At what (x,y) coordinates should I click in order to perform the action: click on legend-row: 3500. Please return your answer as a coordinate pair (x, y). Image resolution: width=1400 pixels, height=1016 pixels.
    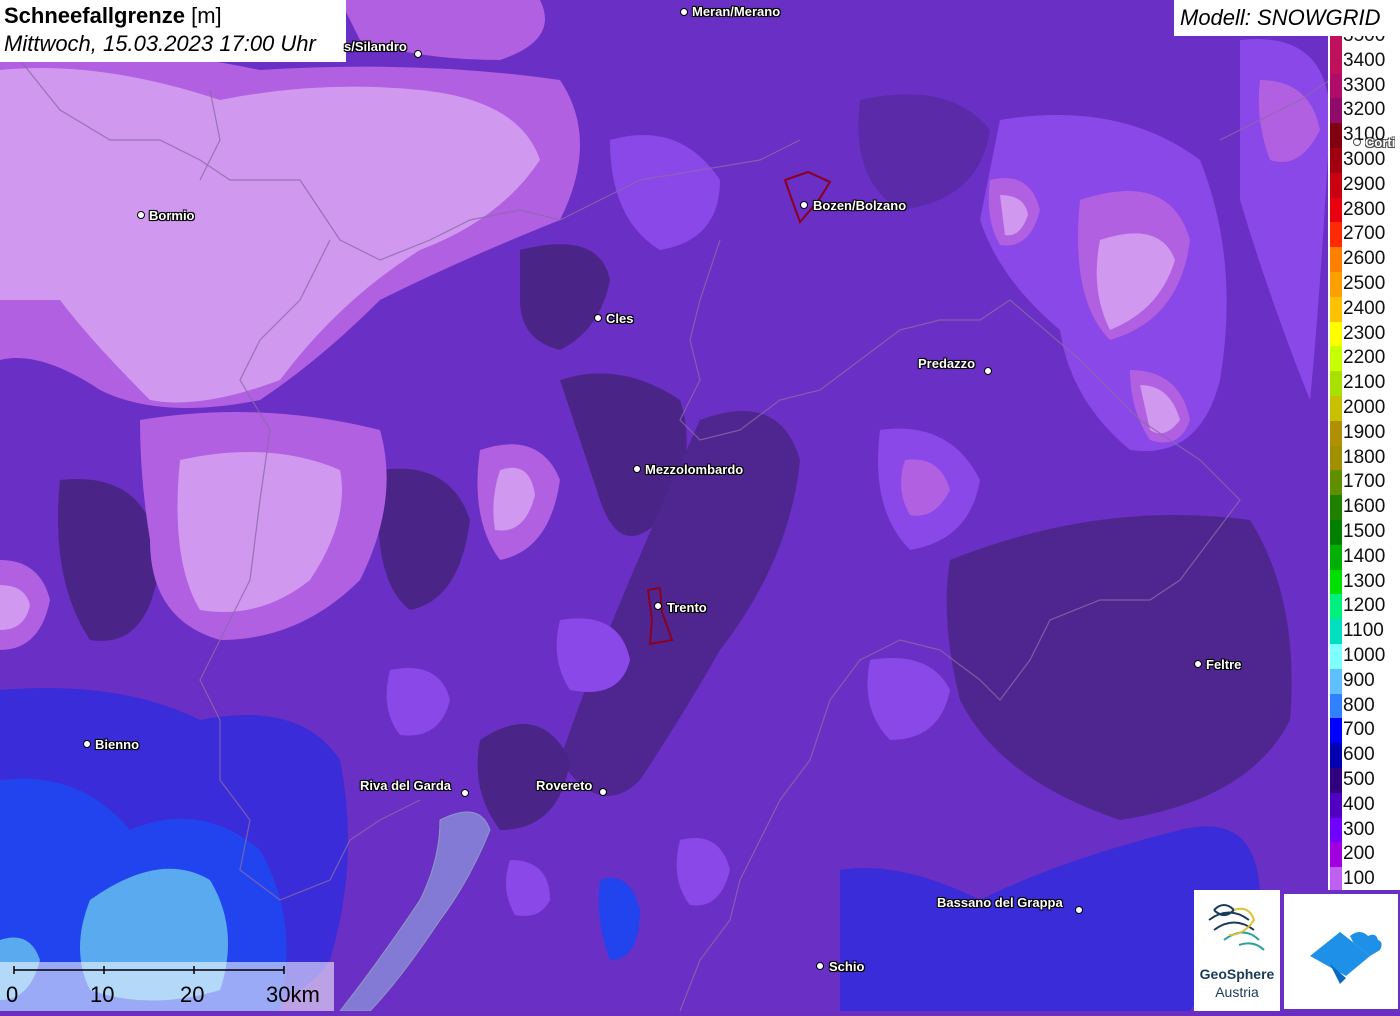
    Looking at the image, I should click on (1364, 42).